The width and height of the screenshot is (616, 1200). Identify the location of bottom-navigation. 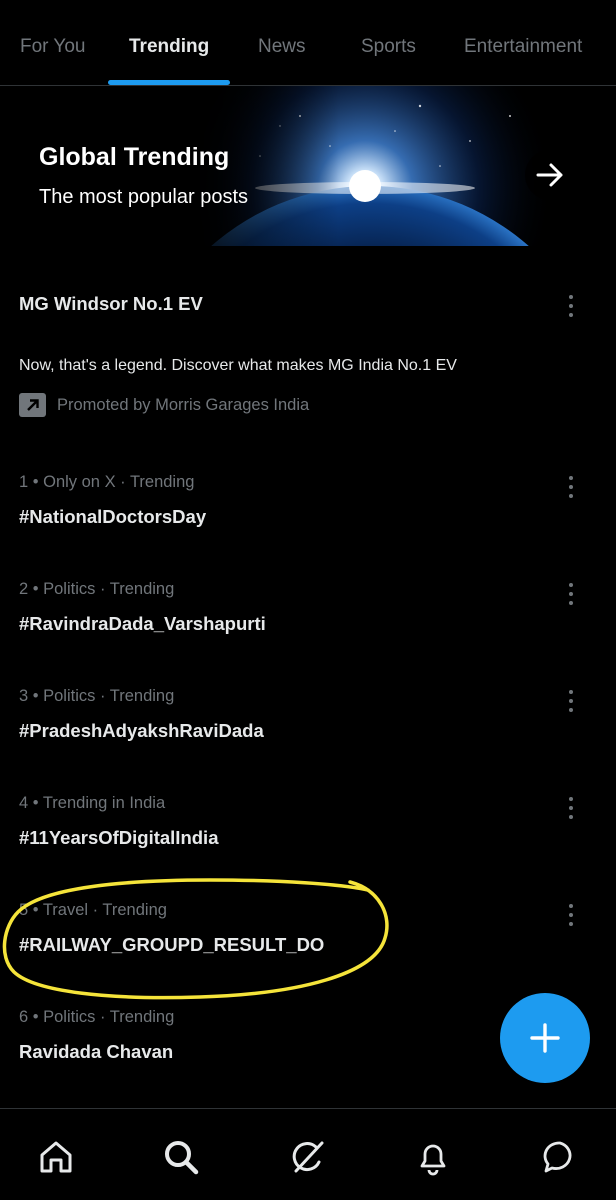
(308, 1154).